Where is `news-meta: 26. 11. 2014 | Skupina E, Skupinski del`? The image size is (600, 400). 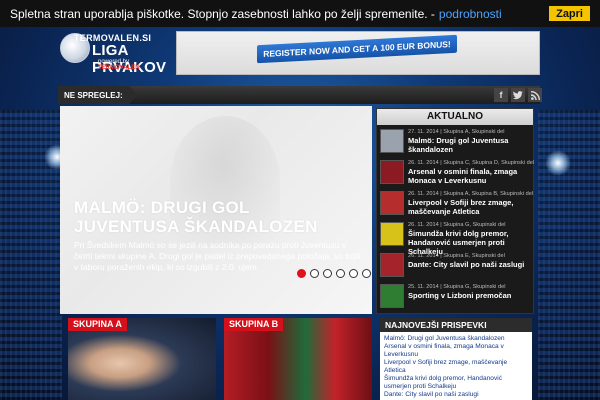
news-meta: 26. 11. 2014 | Skupina E, Skupinski del is located at coordinates (456, 256).